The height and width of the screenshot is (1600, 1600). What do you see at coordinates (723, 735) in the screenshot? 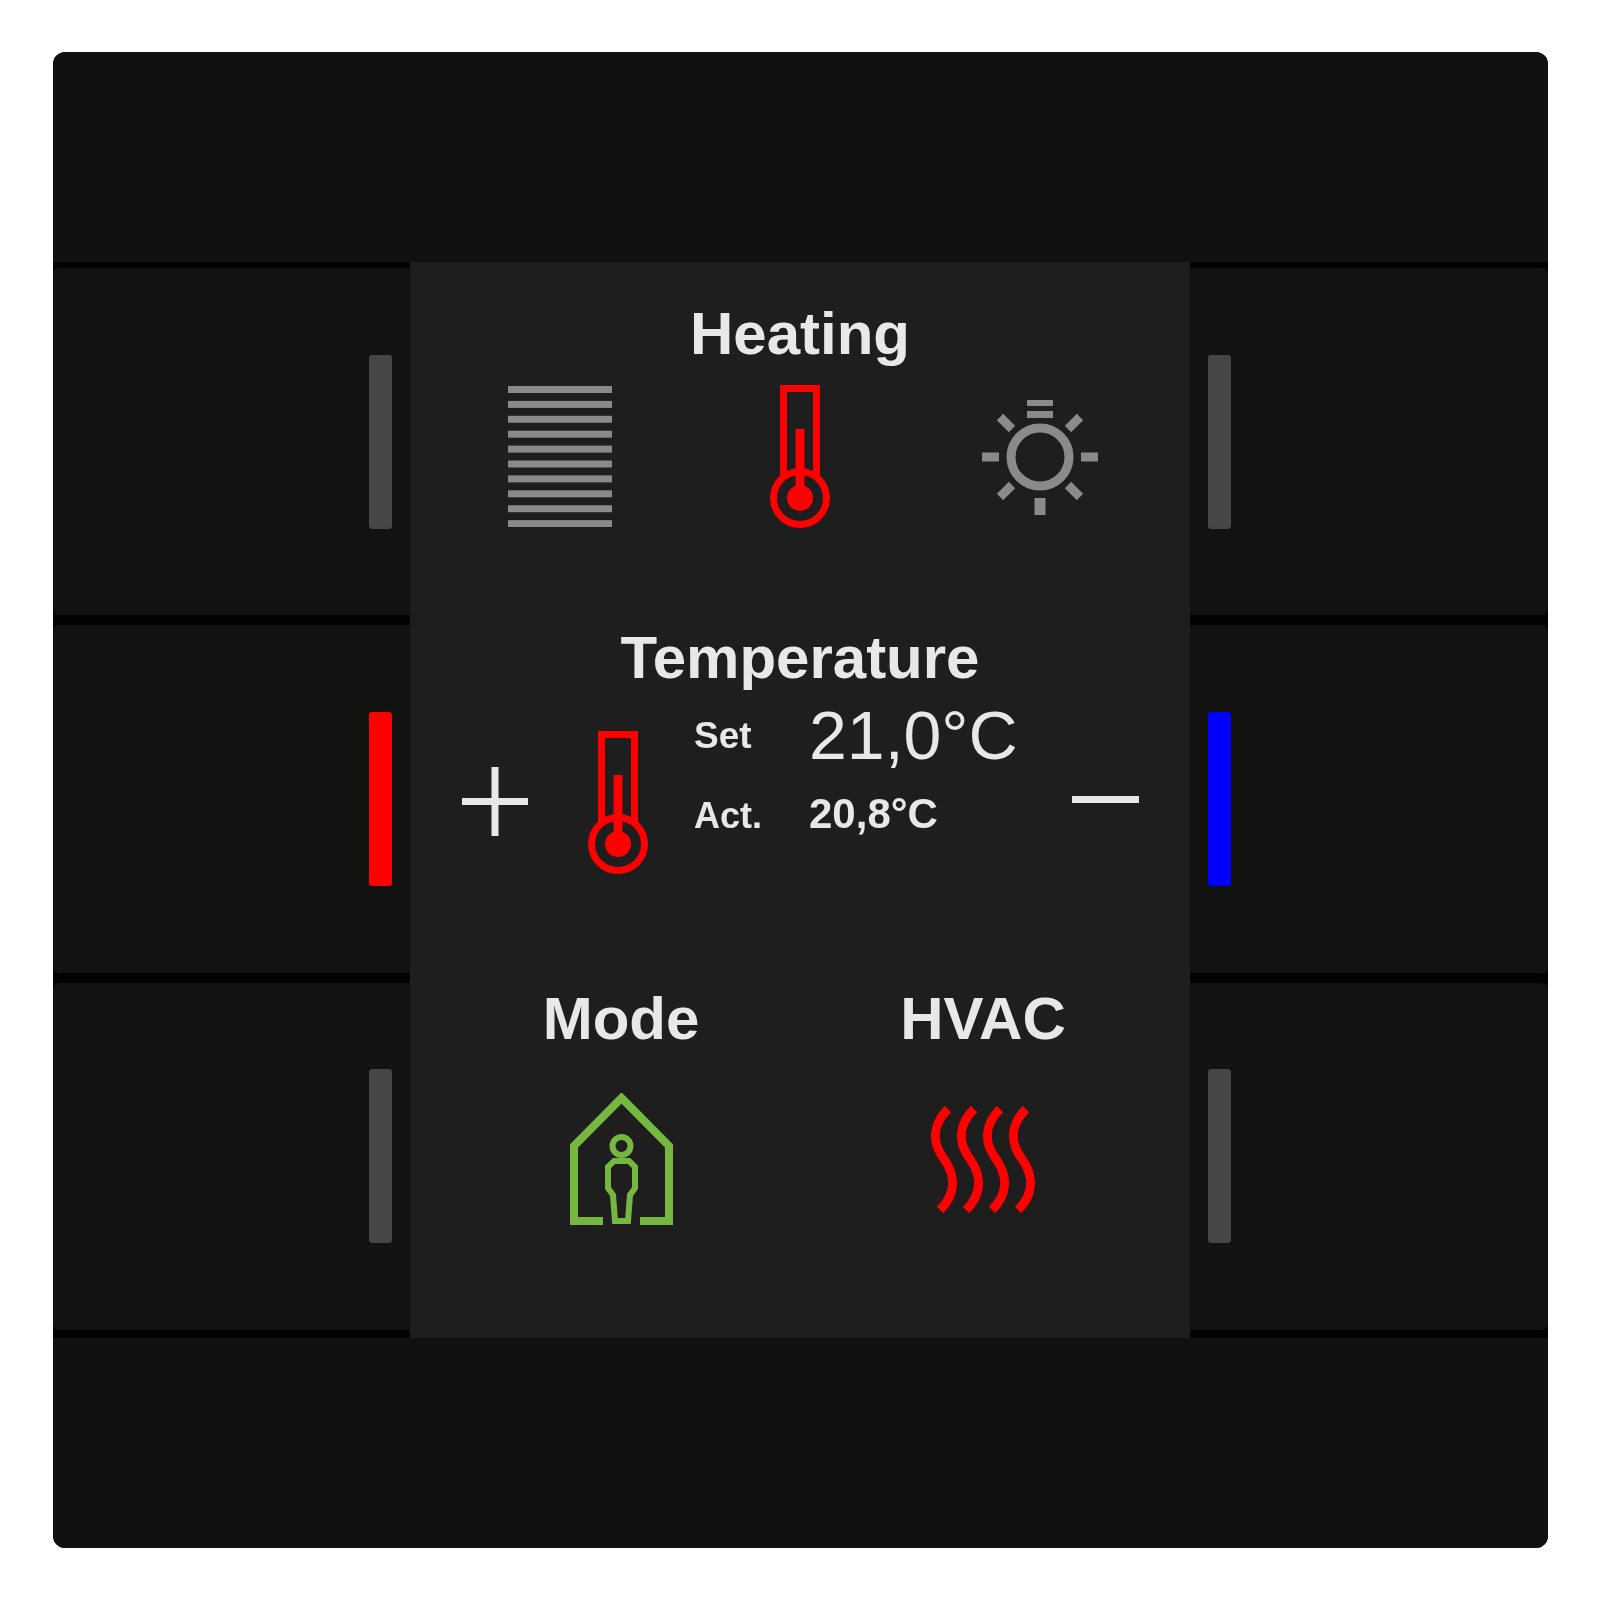
I see `set-label: Set` at bounding box center [723, 735].